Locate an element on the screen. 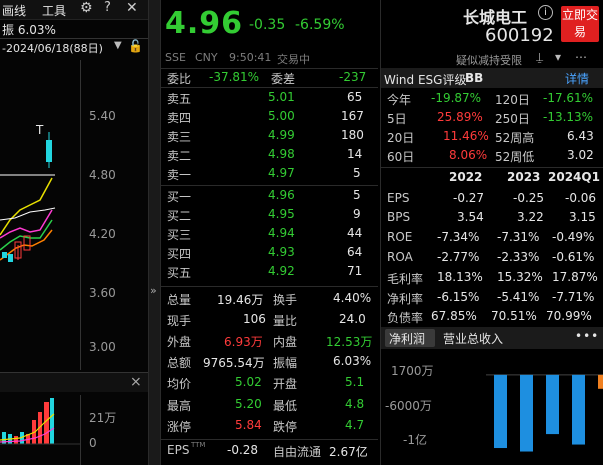 This screenshot has width=603, height=465. price-axis-label: 3.60 is located at coordinates (102, 293).